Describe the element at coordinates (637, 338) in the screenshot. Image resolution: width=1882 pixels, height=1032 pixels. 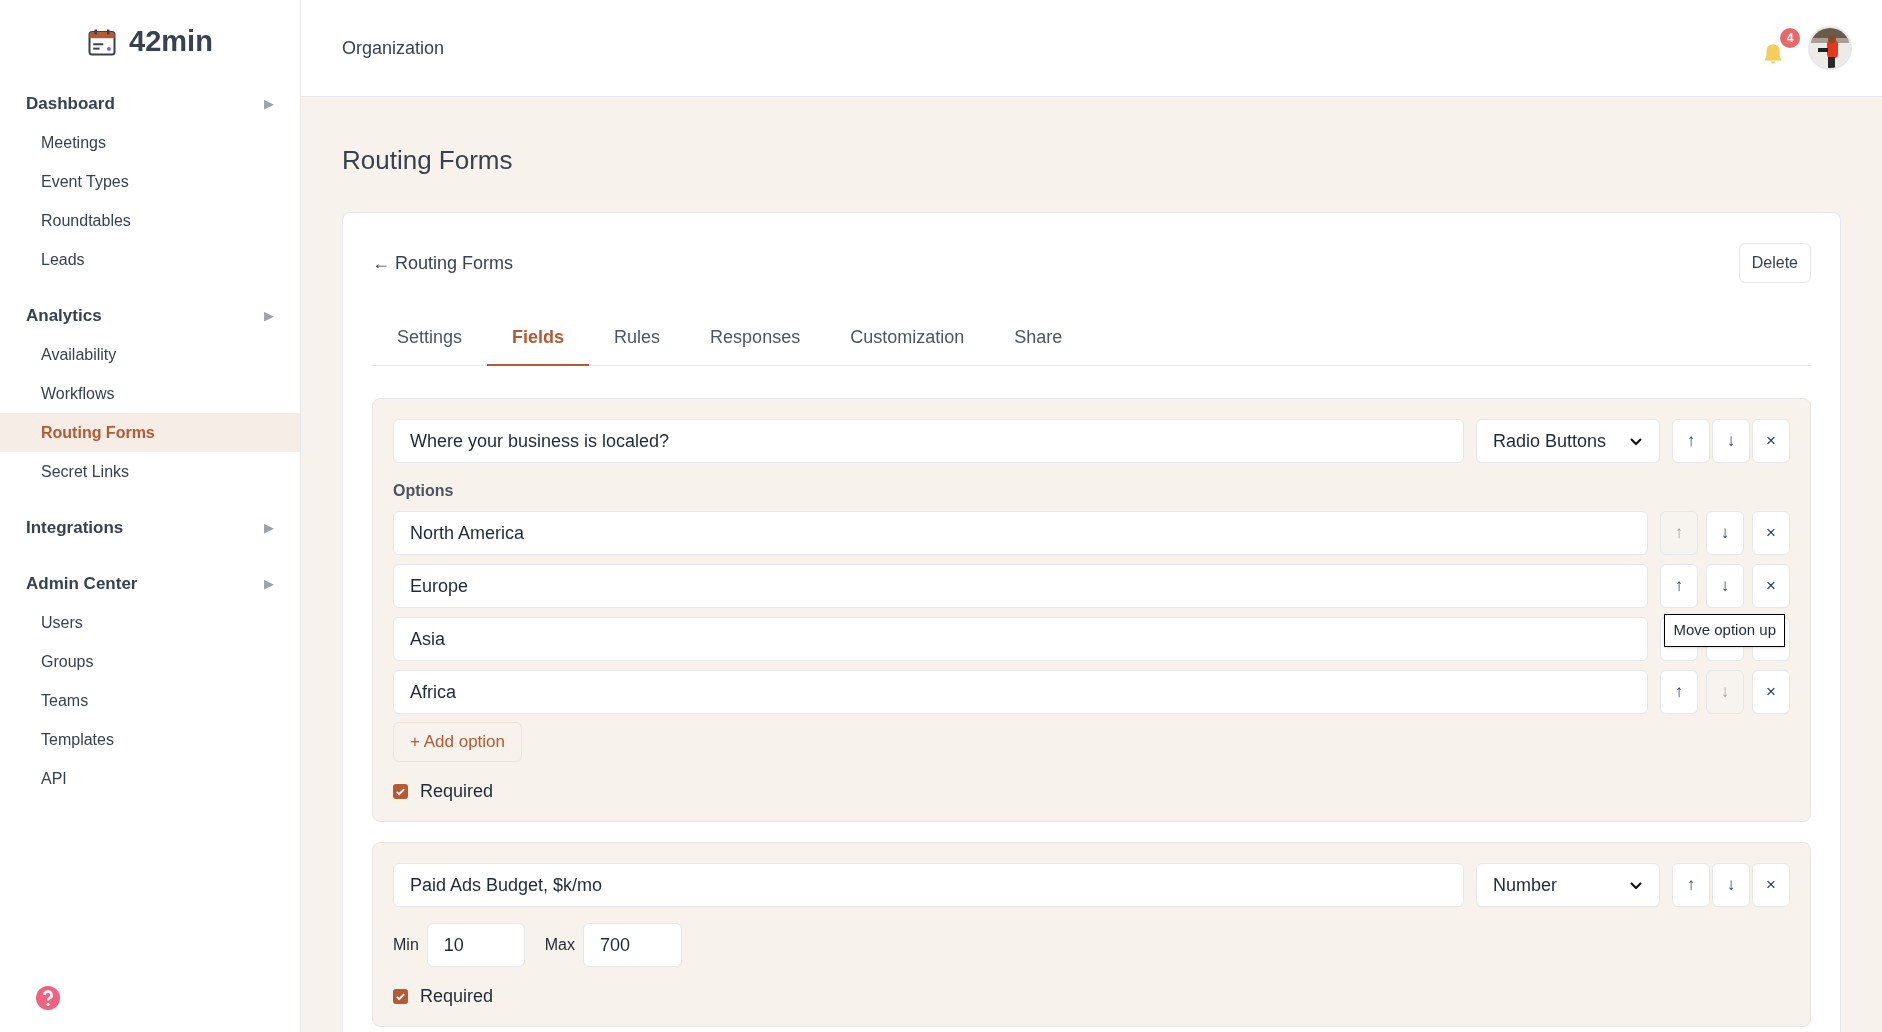
I see `tab: Rules` at that location.